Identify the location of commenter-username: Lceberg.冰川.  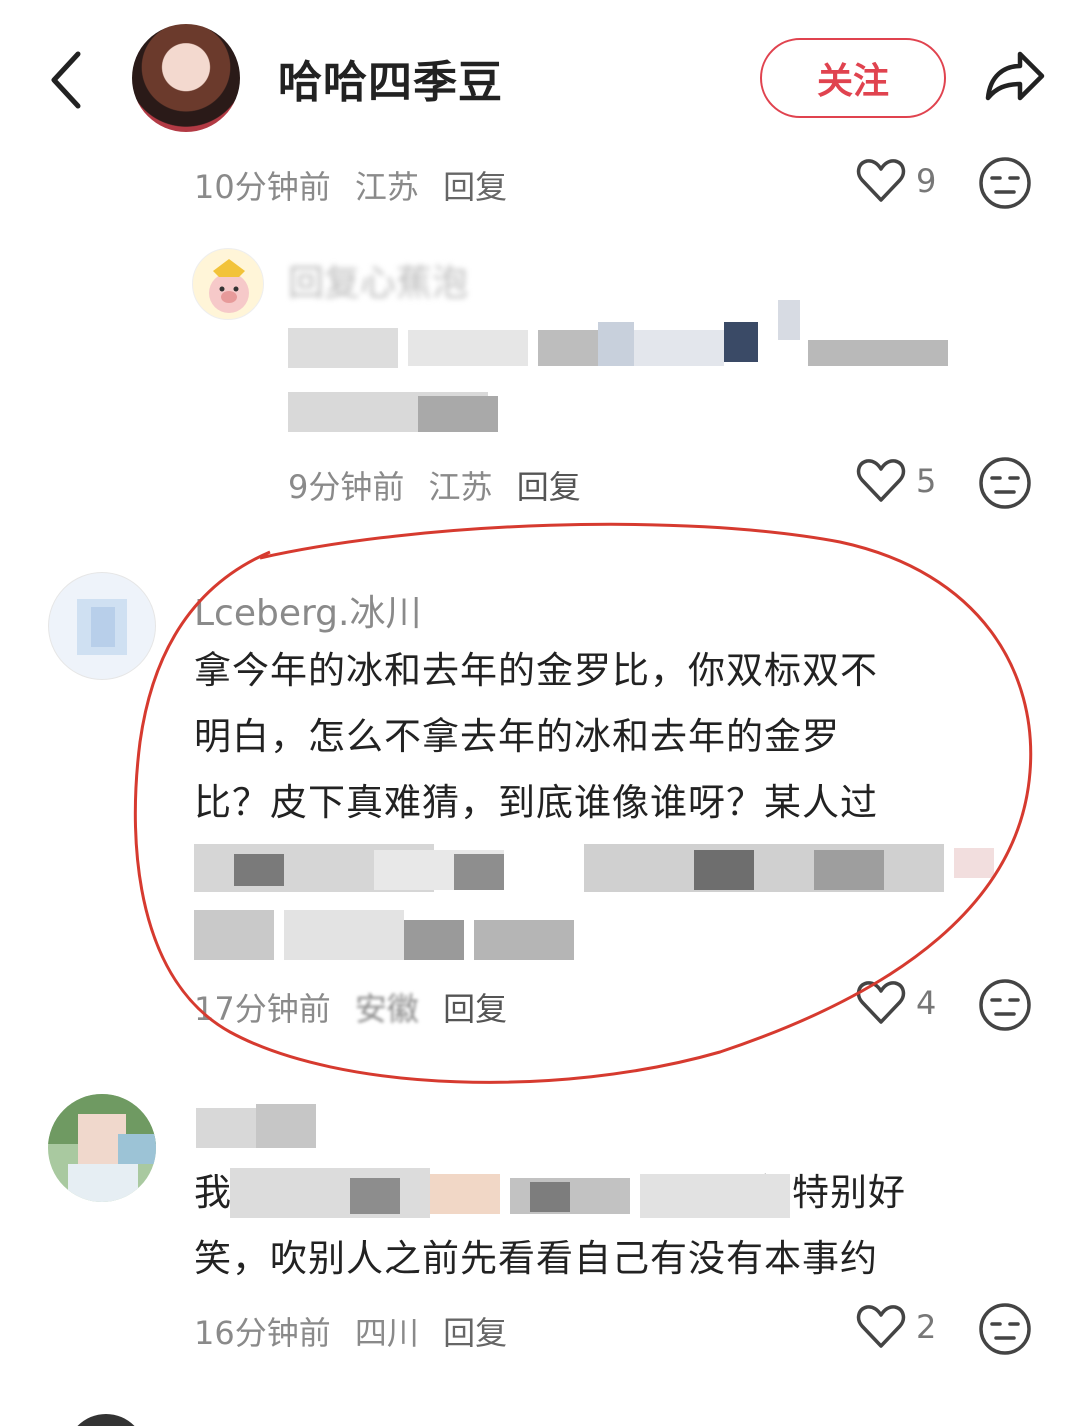
(307, 610).